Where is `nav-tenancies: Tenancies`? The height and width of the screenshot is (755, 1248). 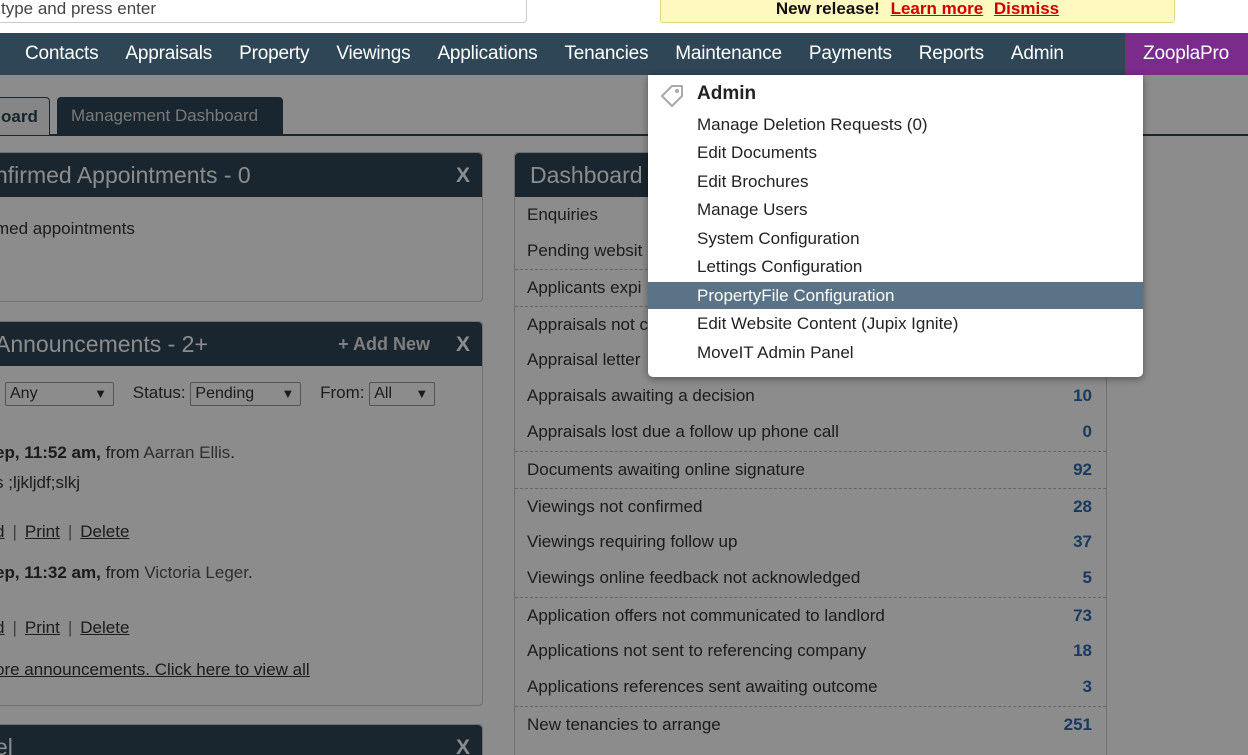
nav-tenancies: Tenancies is located at coordinates (606, 54).